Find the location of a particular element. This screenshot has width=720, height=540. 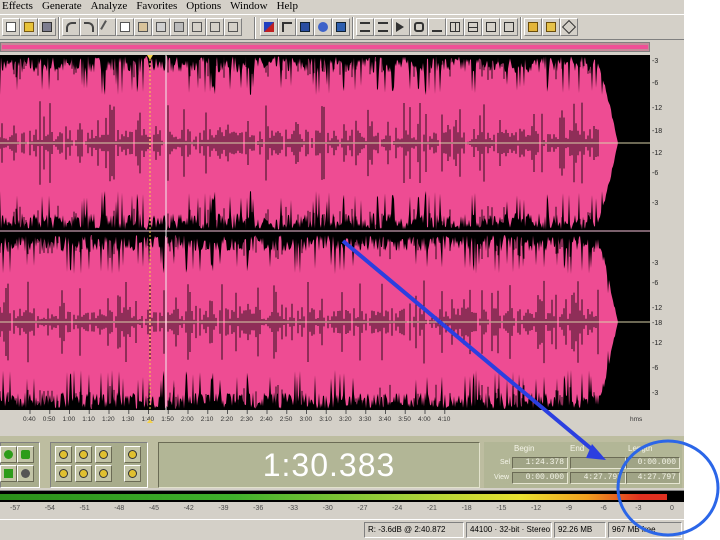

sel-begin-field: 1:24.378 is located at coordinates (540, 463).